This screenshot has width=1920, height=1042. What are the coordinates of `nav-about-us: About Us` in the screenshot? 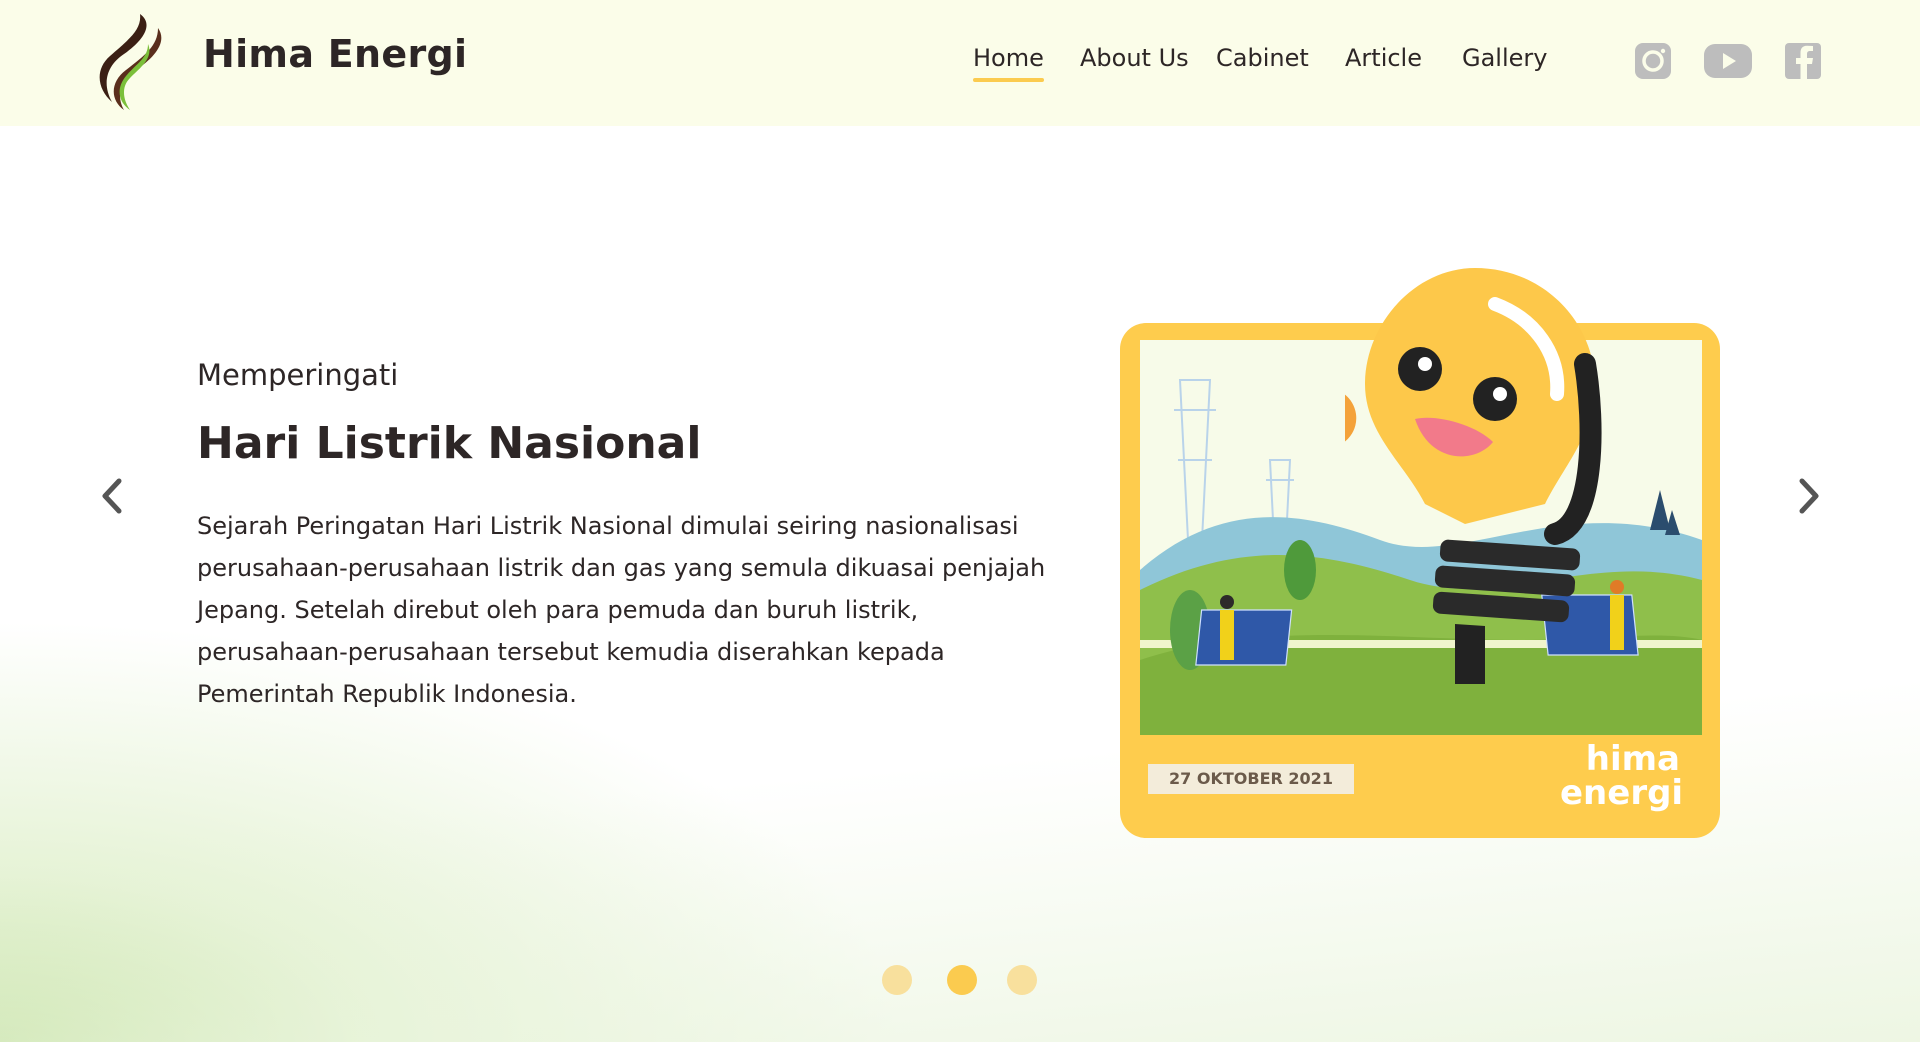 It's located at (1134, 58).